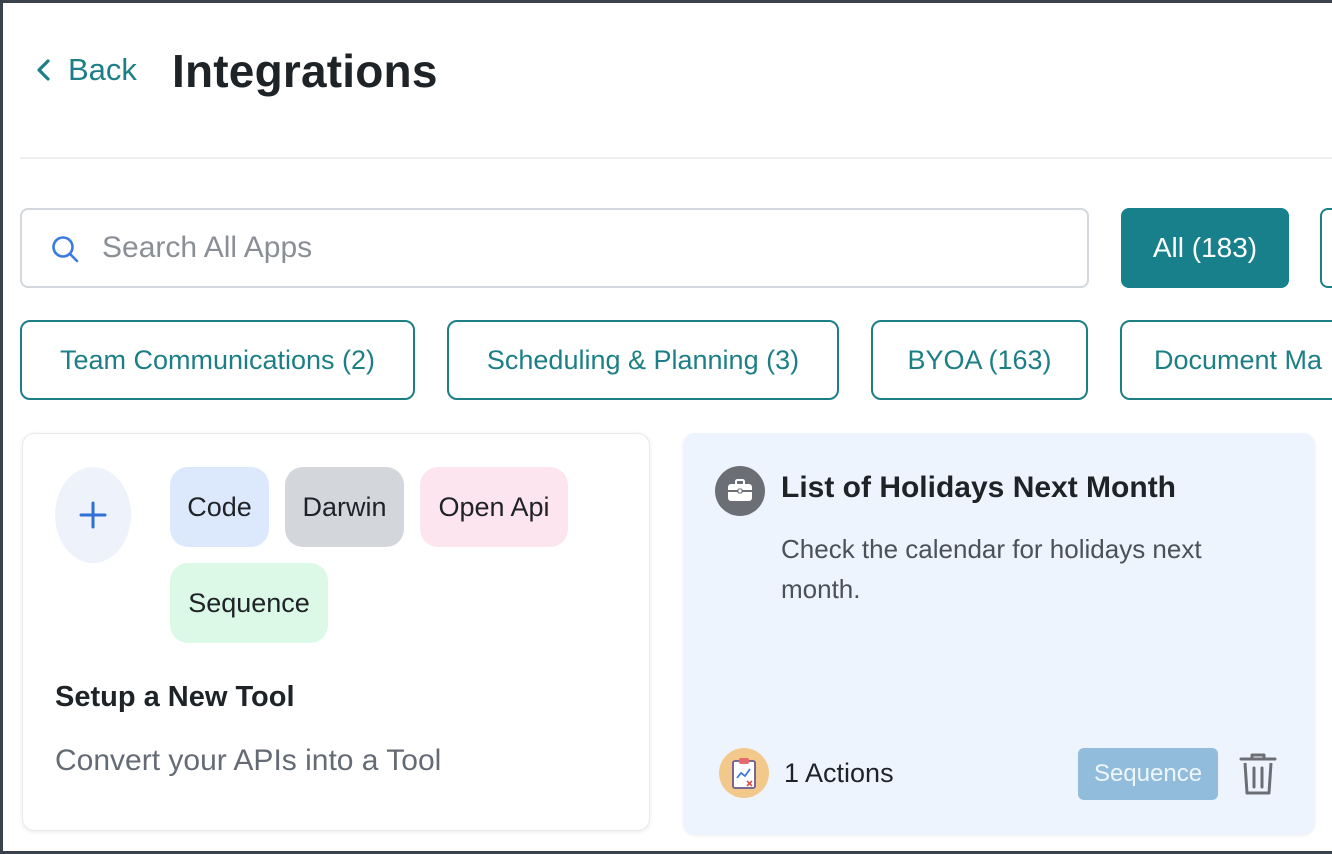 This screenshot has height=854, width=1332. Describe the element at coordinates (979, 487) in the screenshot. I see `tool-title: List of Holidays Next Month` at that location.